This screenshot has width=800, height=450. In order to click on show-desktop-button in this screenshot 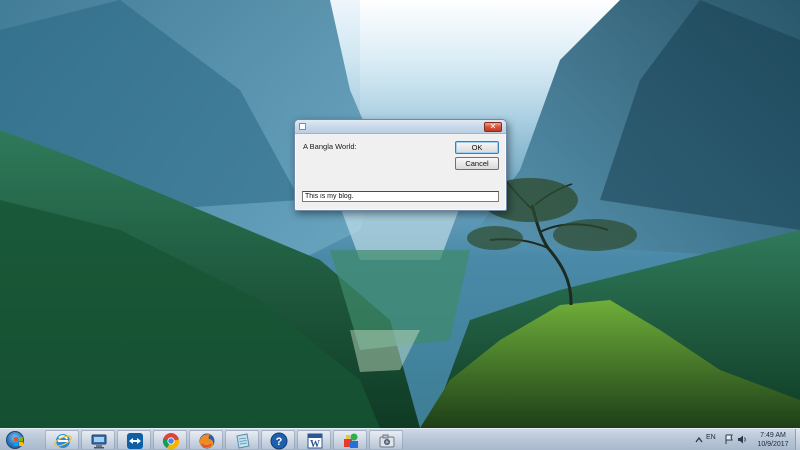, I will do `click(797, 439)`.